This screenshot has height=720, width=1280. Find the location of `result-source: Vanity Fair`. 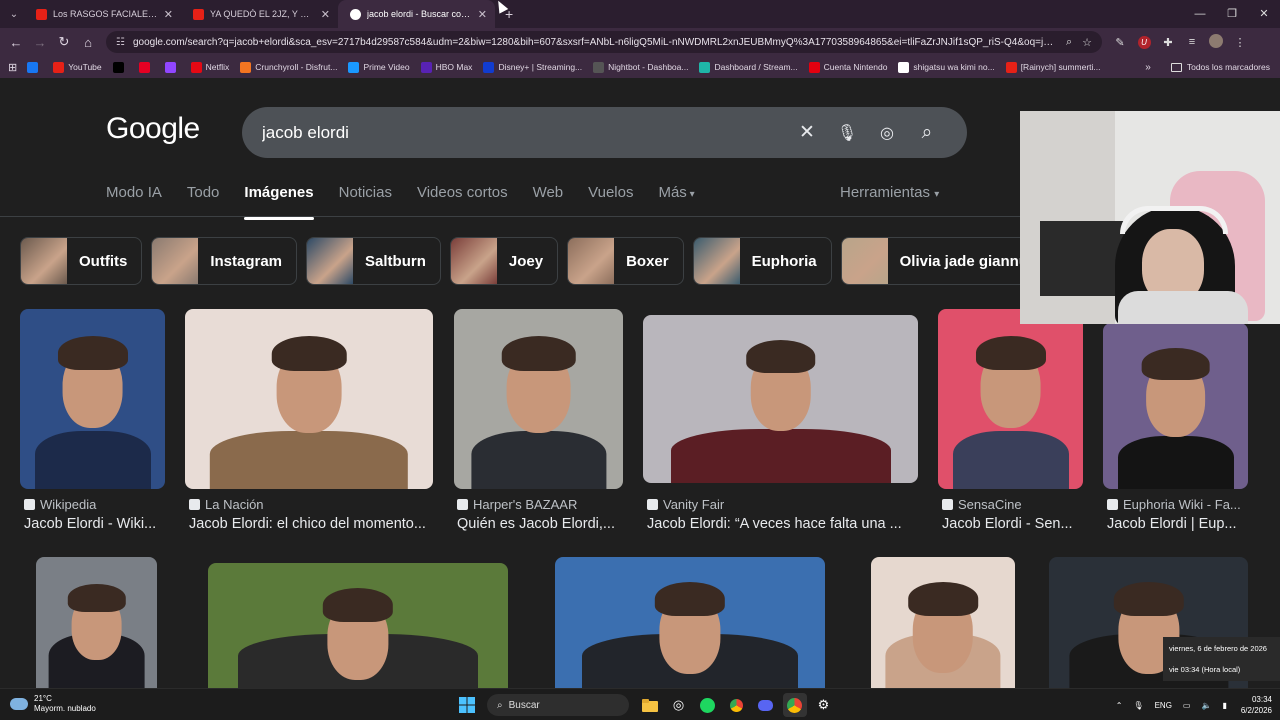

result-source: Vanity Fair is located at coordinates (685, 504).